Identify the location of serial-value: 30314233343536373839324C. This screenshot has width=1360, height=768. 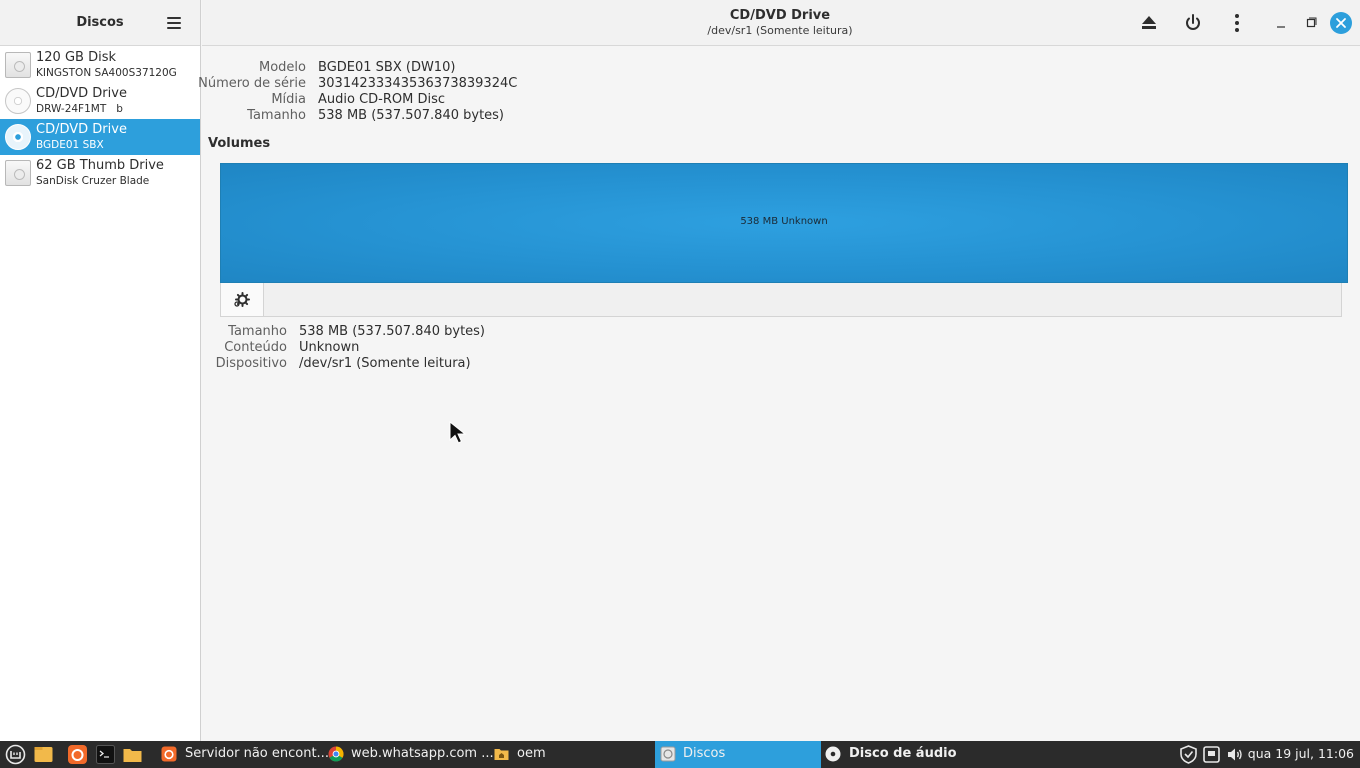
(418, 83).